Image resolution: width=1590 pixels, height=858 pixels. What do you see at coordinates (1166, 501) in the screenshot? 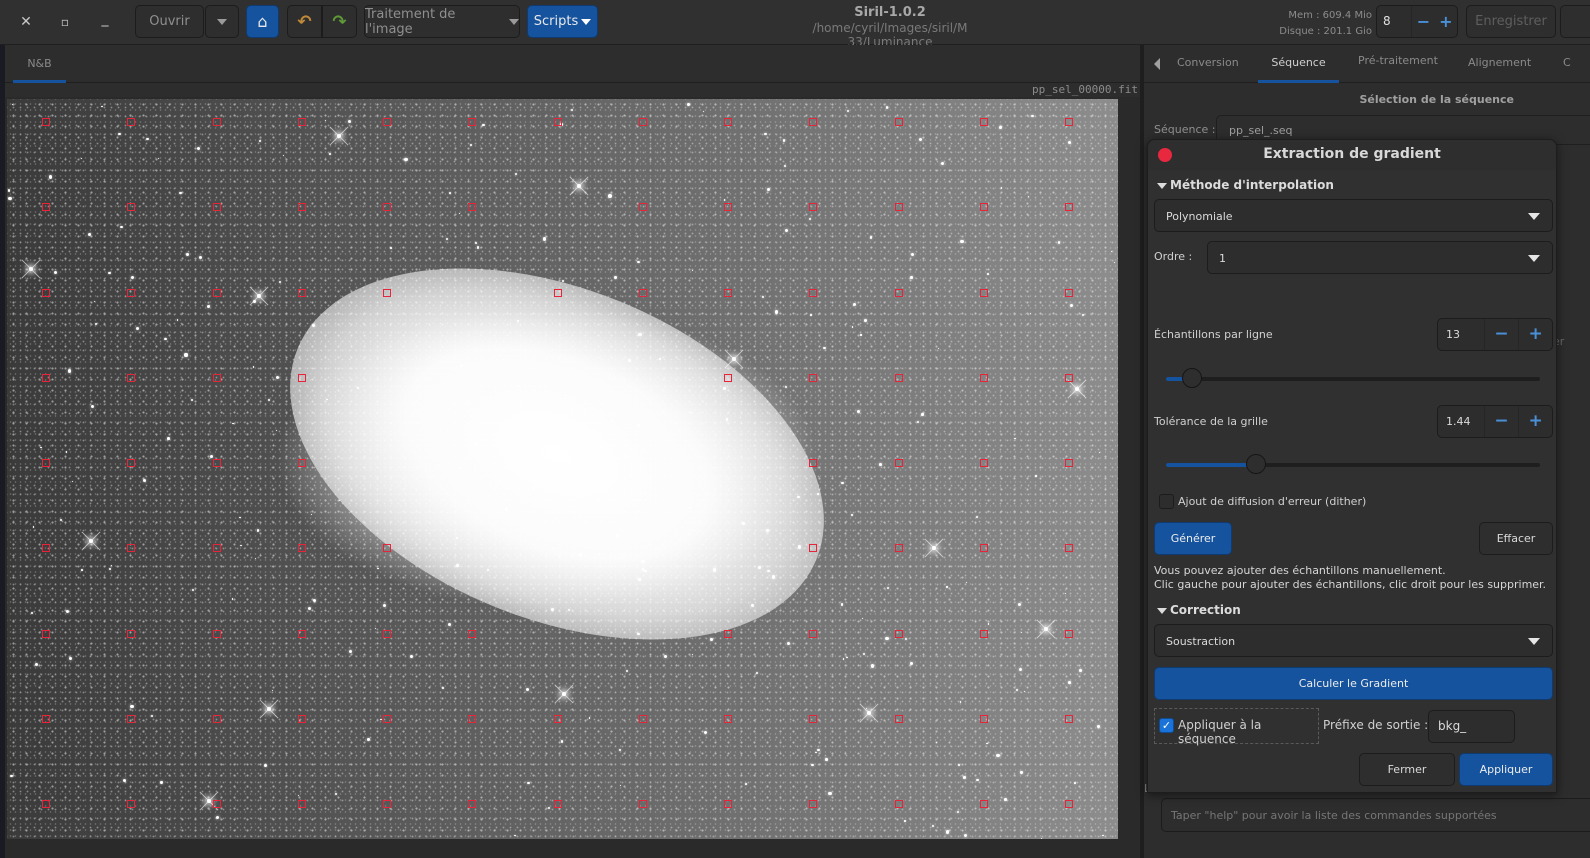
I see `dither-checkbox` at bounding box center [1166, 501].